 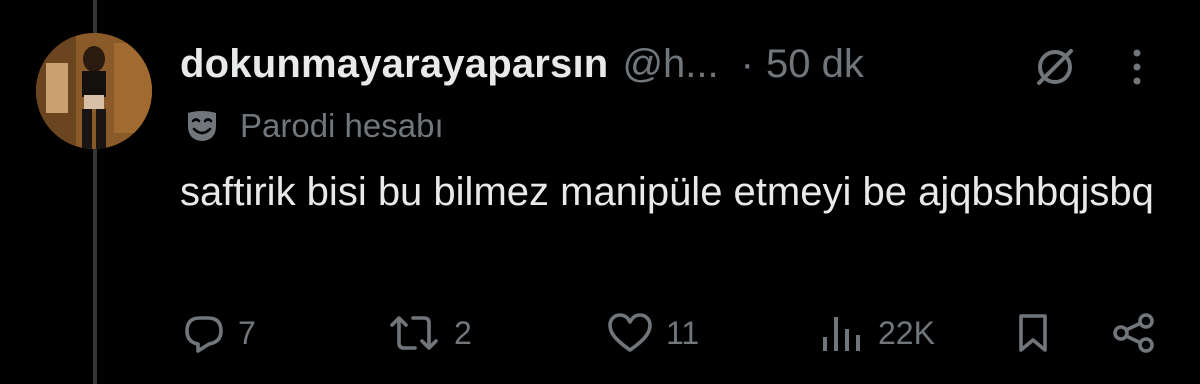 I want to click on repost-icon, so click(x=414, y=333).